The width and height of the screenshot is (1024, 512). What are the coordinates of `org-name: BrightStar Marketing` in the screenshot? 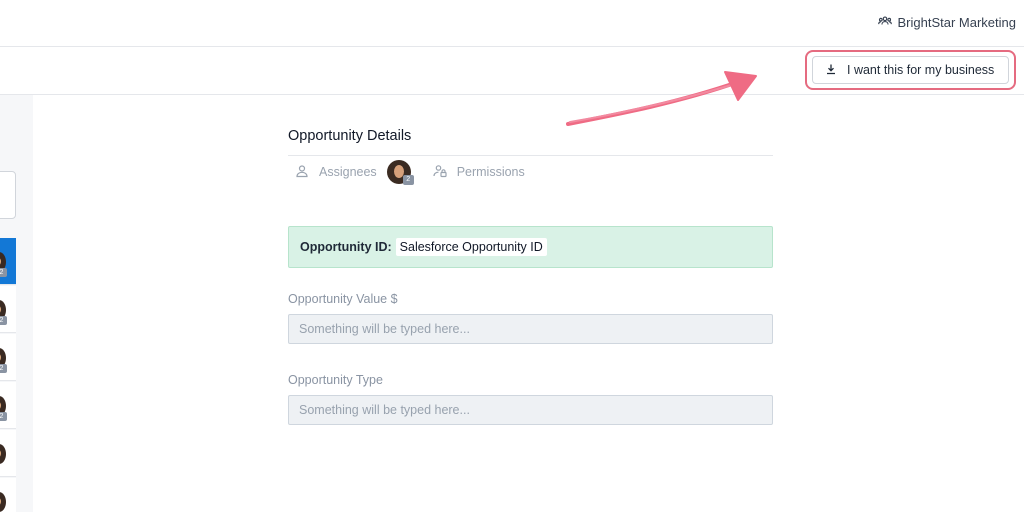 It's located at (957, 22).